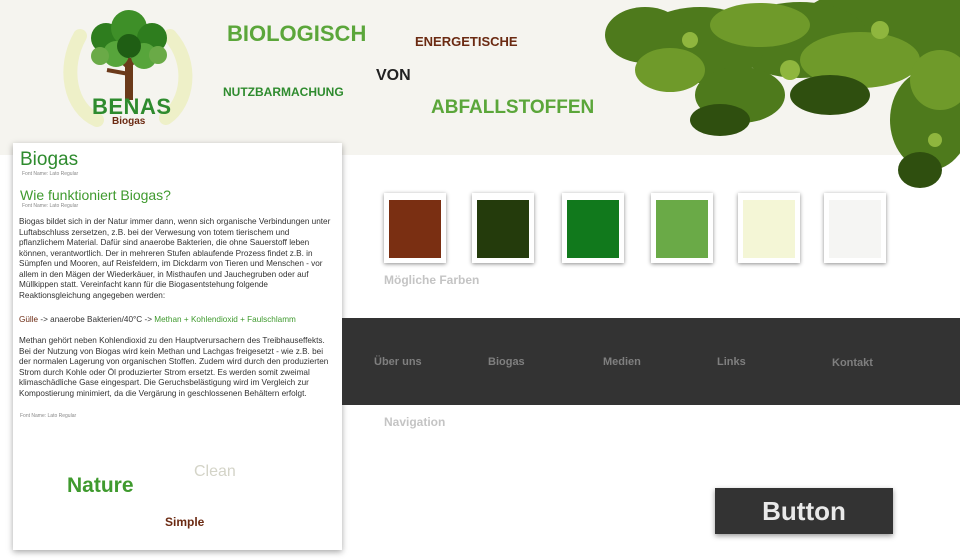 This screenshot has width=960, height=560. What do you see at coordinates (852, 363) in the screenshot?
I see `nav-item-kontakt: Kontakt` at bounding box center [852, 363].